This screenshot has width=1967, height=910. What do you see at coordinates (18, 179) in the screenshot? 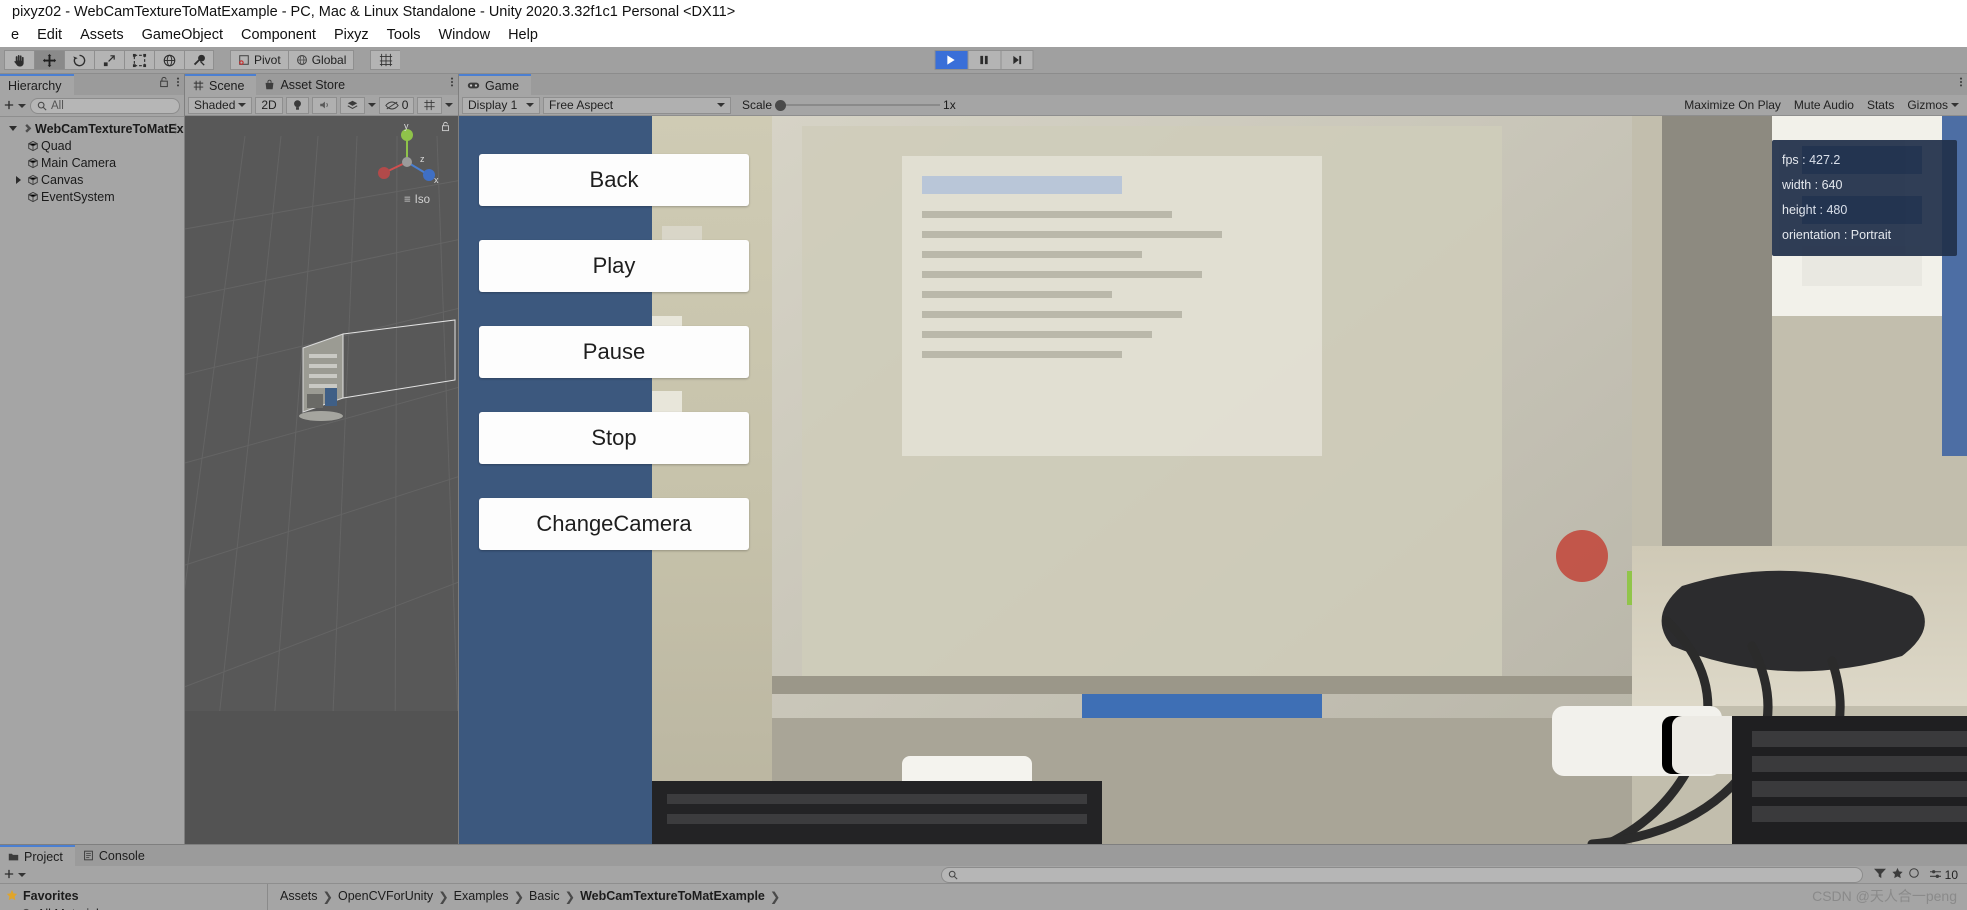
I see `collapse-arrow-icon` at bounding box center [18, 179].